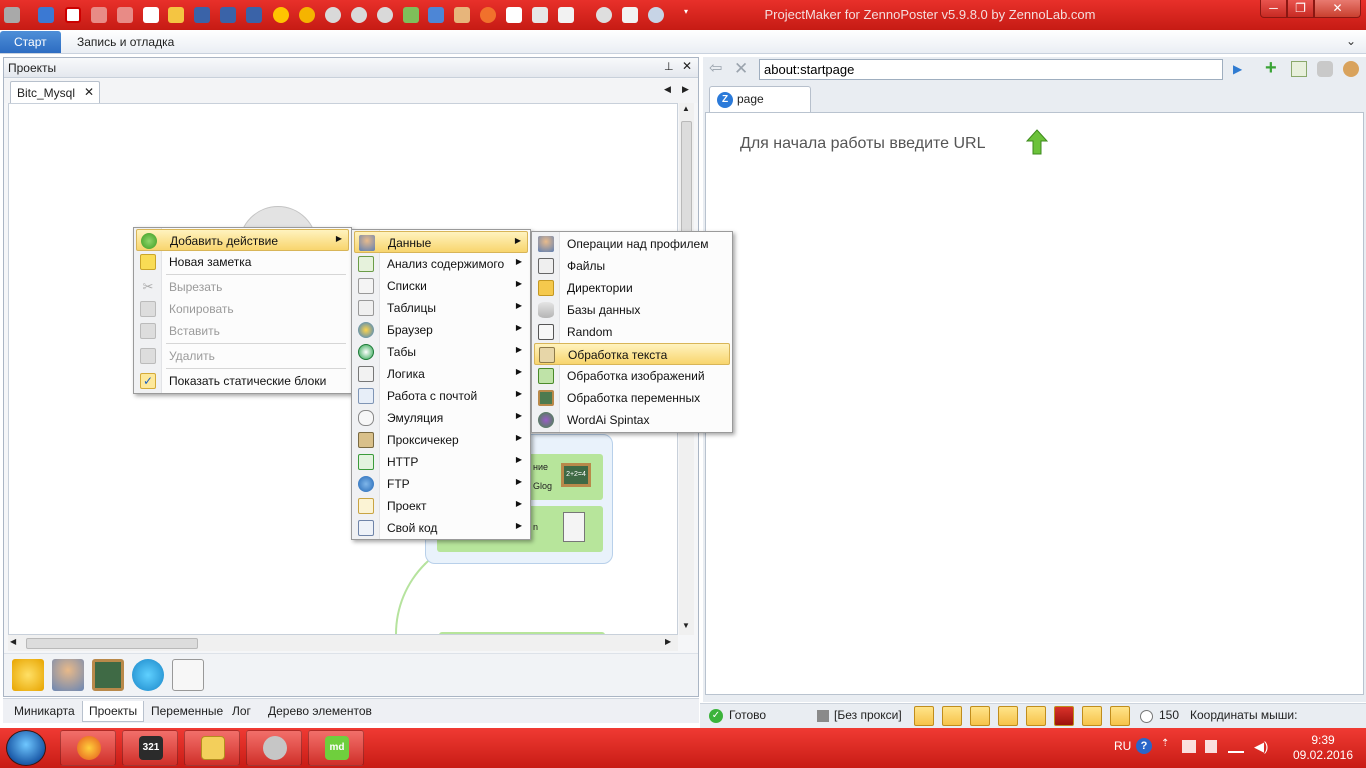 Image resolution: width=1366 pixels, height=768 pixels. What do you see at coordinates (1189, 746) in the screenshot?
I see `flag-icon` at bounding box center [1189, 746].